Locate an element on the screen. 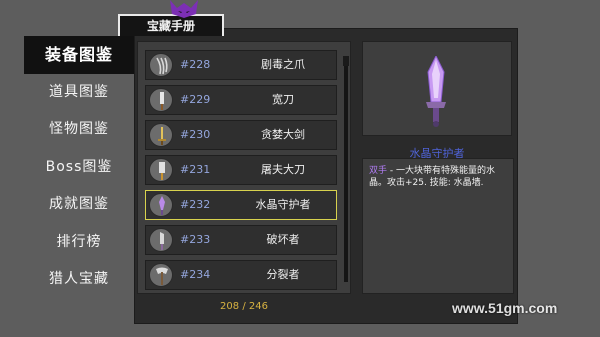 Image resolution: width=600 pixels, height=337 pixels. sidebar-item-hunter-treasure: 猎人宝藏 is located at coordinates (79, 280).